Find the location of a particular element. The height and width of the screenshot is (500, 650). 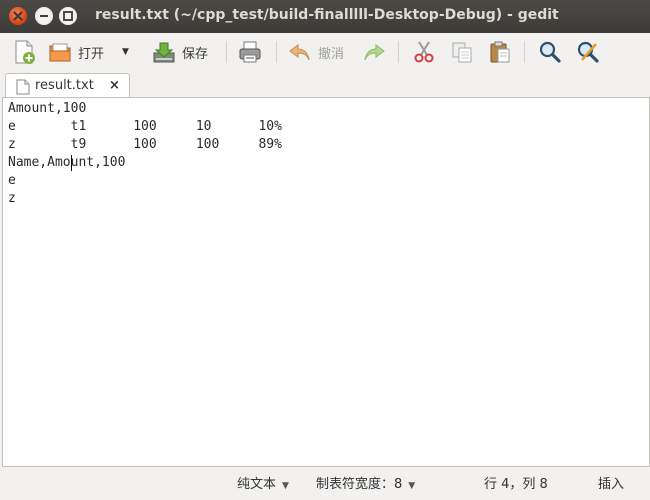

find-replace-icon is located at coordinates (588, 52).